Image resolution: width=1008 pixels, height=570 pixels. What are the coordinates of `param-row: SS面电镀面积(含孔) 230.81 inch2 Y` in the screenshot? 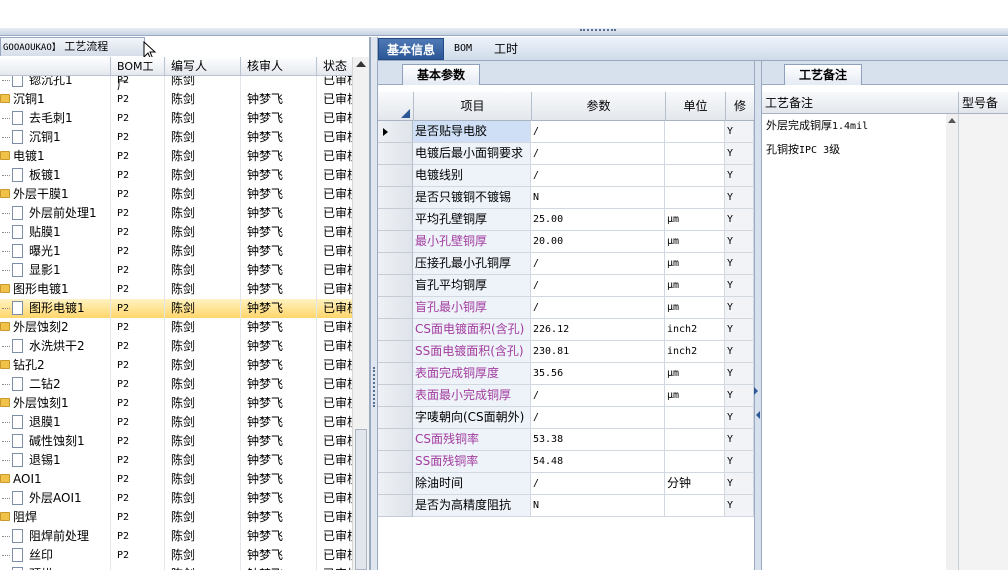 It's located at (566, 352).